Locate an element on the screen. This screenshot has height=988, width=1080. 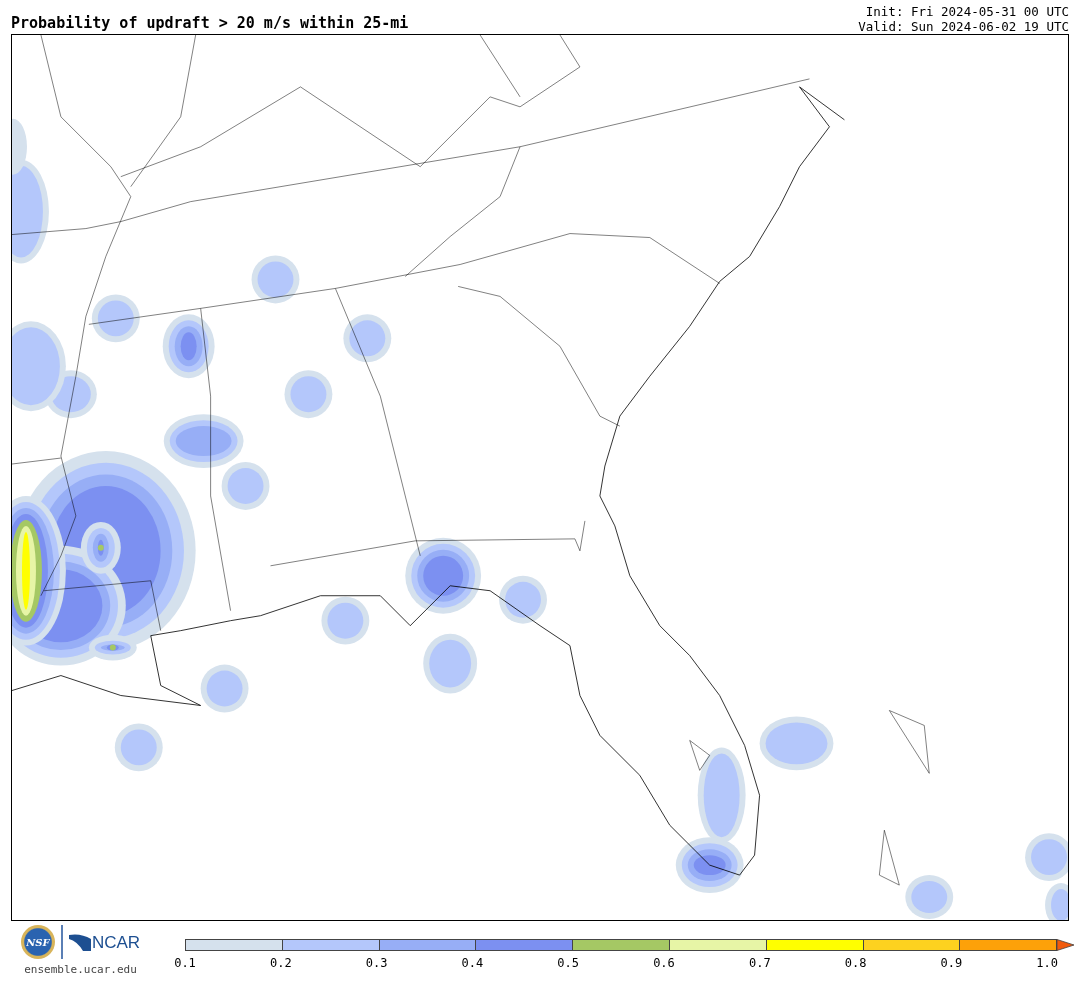
scale-label: 0.5 is located at coordinates (568, 963).